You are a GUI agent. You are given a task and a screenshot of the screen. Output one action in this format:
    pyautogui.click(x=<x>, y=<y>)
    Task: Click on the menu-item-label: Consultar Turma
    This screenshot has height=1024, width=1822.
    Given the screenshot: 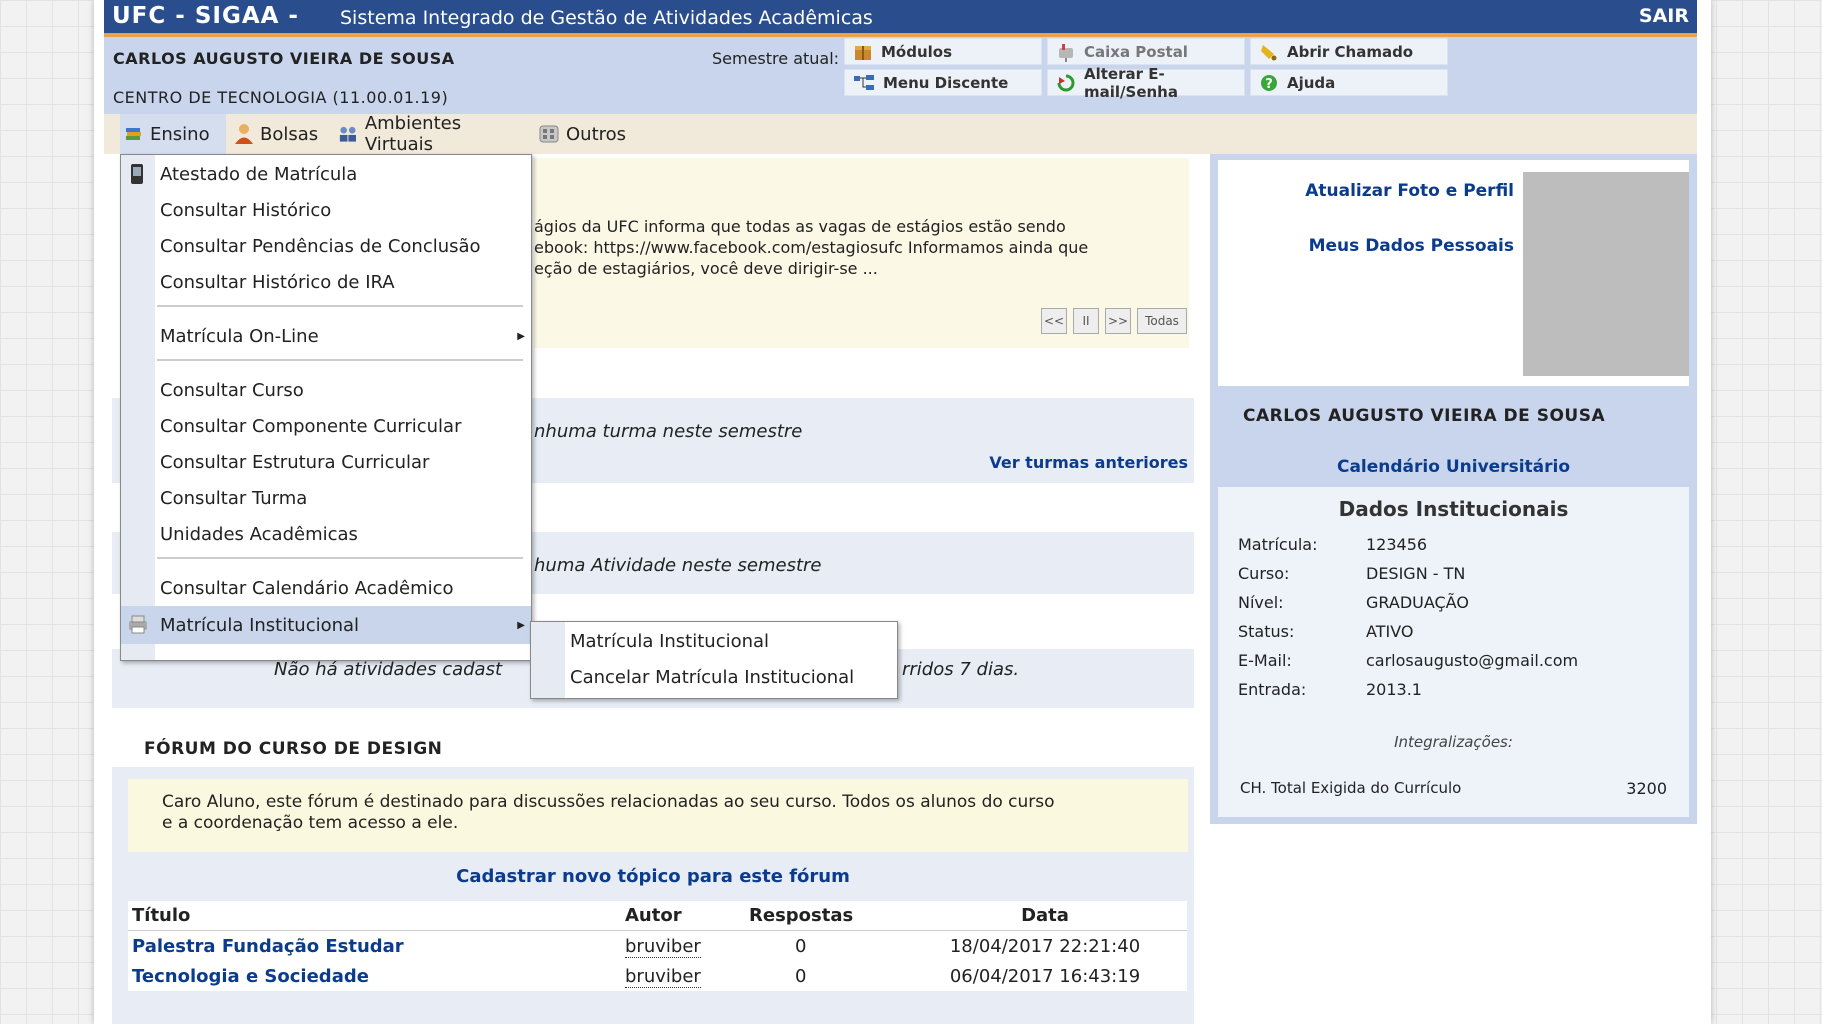 What is the action you would take?
    pyautogui.click(x=234, y=498)
    